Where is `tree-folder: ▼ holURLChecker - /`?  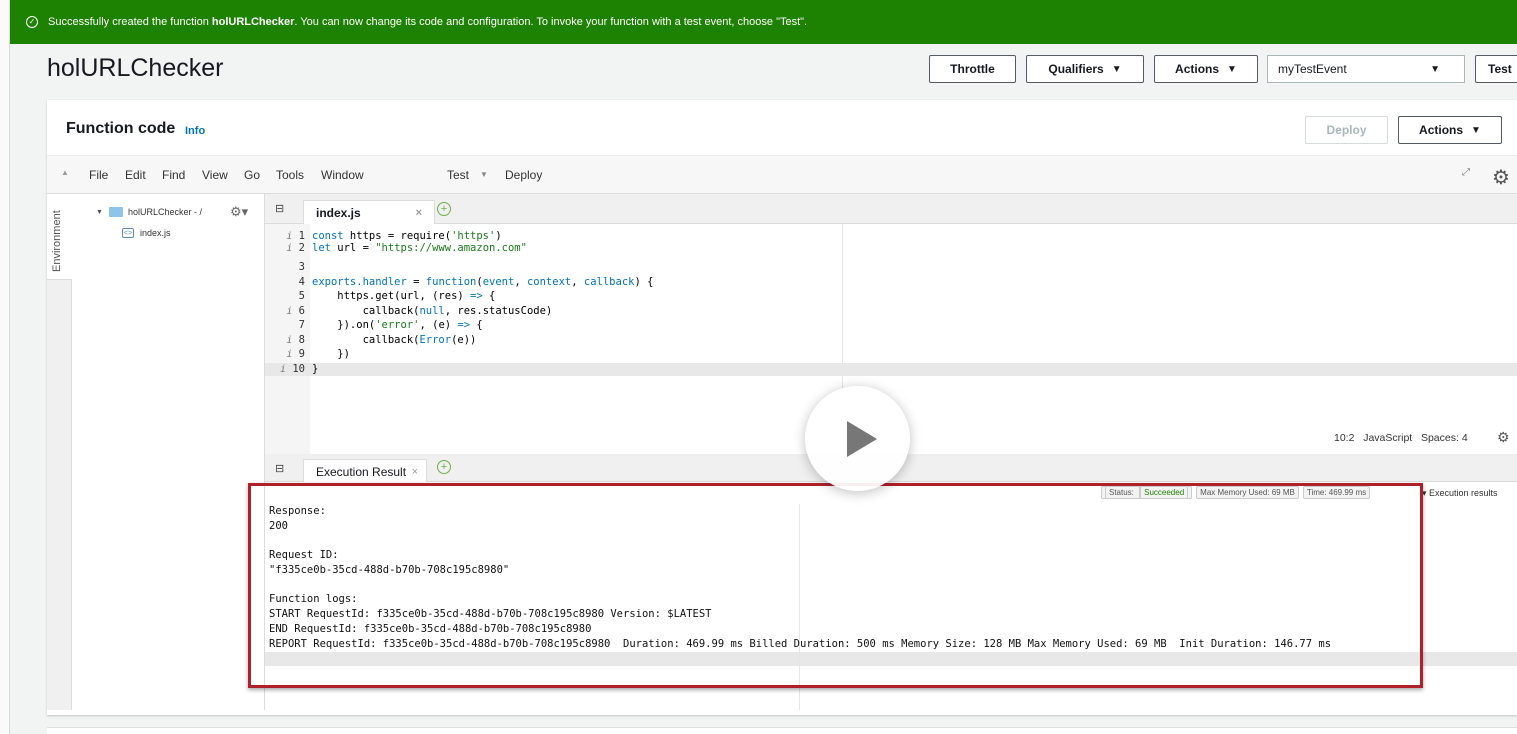 tree-folder: ▼ holURLChecker - / is located at coordinates (149, 212).